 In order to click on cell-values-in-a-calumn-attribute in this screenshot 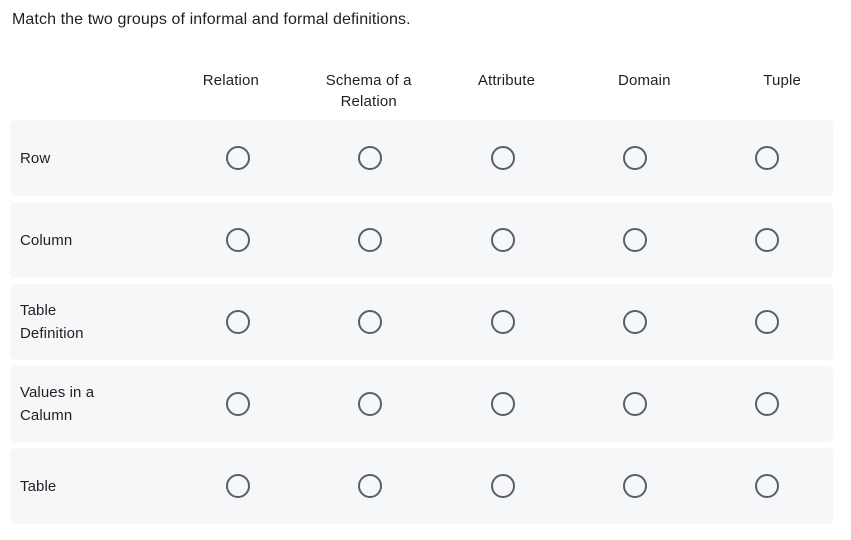, I will do `click(502, 404)`.